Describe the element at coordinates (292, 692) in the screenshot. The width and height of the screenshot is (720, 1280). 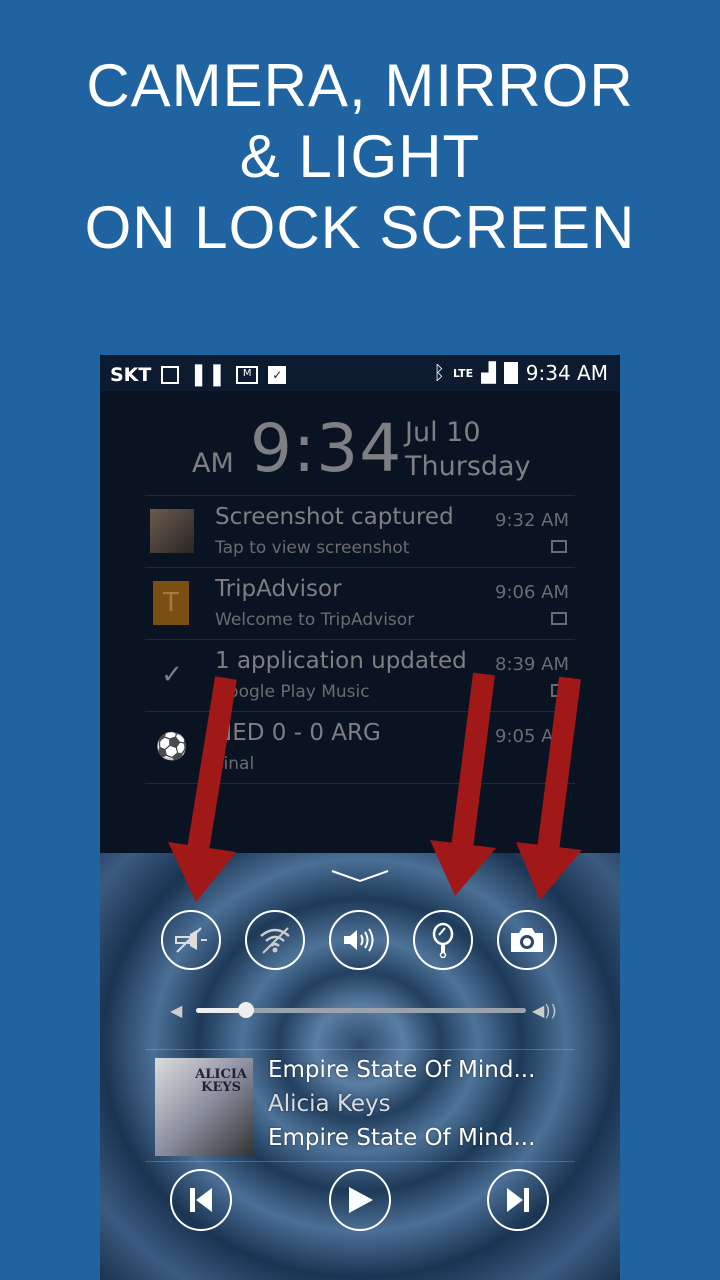
I see `notification-subtitle: Google Play Music` at that location.